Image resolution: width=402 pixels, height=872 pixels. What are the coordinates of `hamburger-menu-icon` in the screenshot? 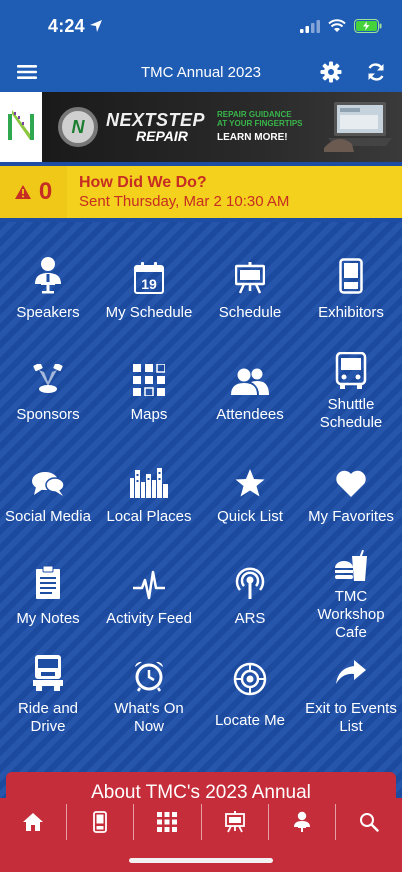 It's located at (27, 72).